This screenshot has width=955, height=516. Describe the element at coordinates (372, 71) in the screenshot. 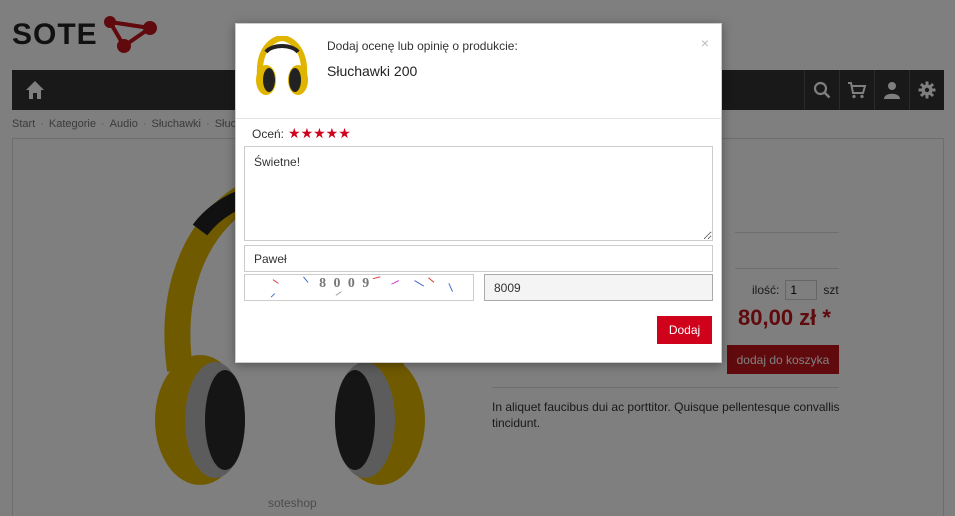

I see `modal-product-name: Słuchawki 200` at that location.